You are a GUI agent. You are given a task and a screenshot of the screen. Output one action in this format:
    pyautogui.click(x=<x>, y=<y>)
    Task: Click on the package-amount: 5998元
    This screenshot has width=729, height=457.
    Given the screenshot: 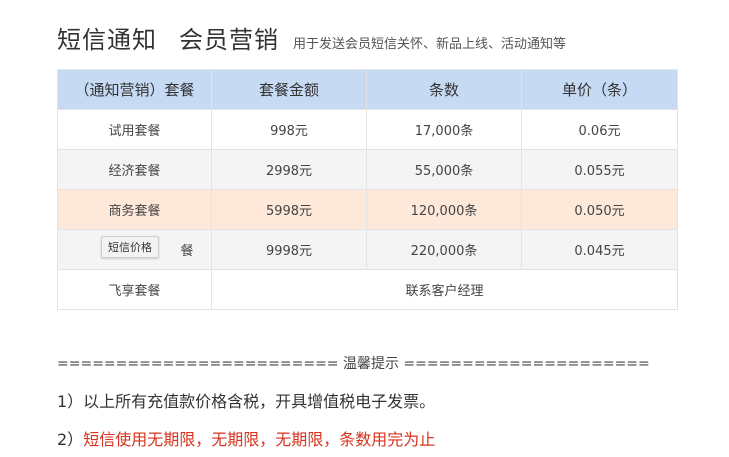 What is the action you would take?
    pyautogui.click(x=289, y=209)
    